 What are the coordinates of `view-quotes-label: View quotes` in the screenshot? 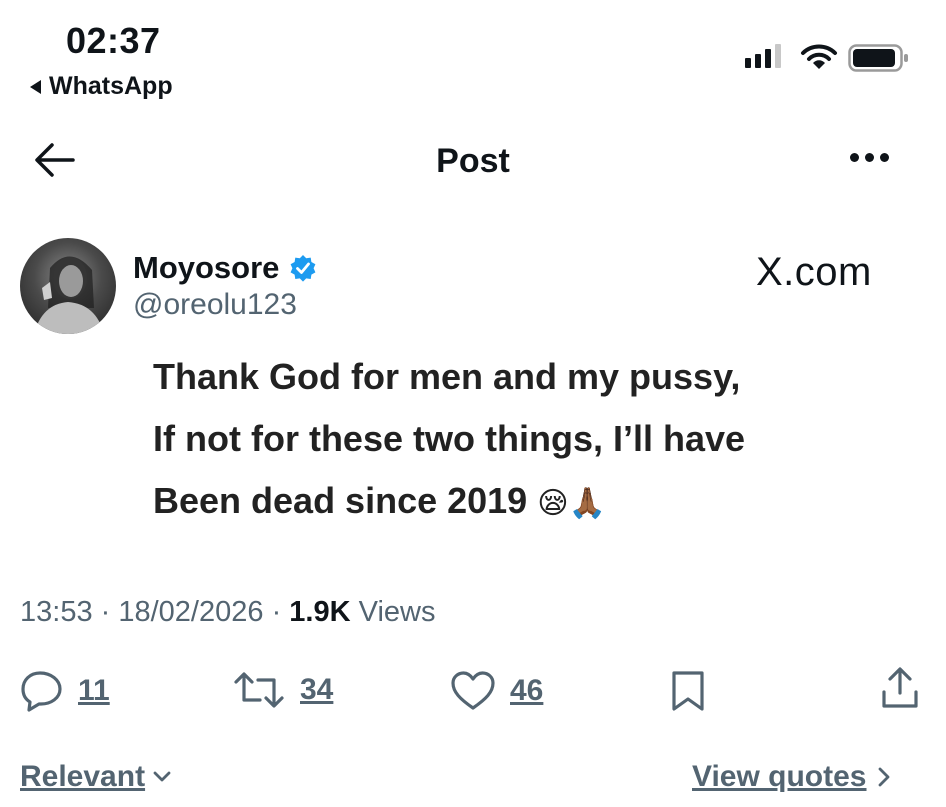 It's located at (779, 777).